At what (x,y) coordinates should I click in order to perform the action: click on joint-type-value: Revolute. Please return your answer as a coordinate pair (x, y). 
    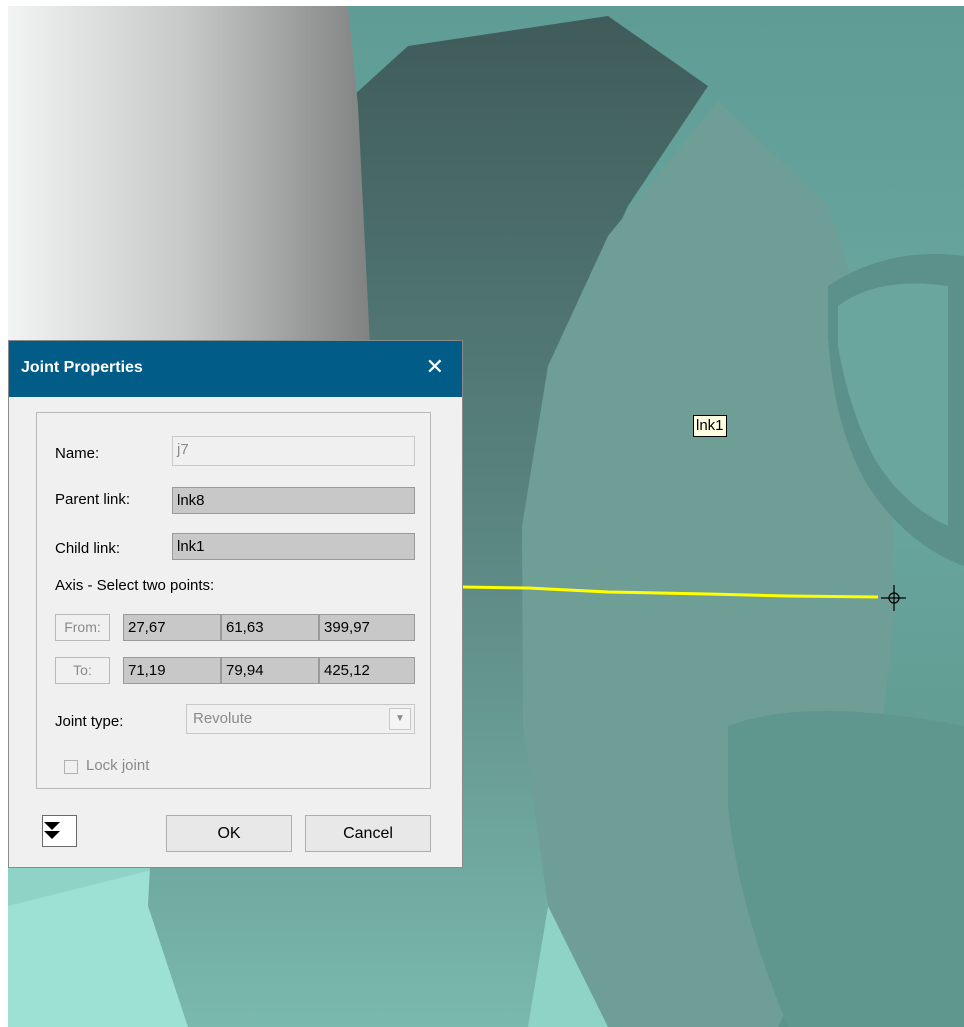
    Looking at the image, I should click on (223, 718).